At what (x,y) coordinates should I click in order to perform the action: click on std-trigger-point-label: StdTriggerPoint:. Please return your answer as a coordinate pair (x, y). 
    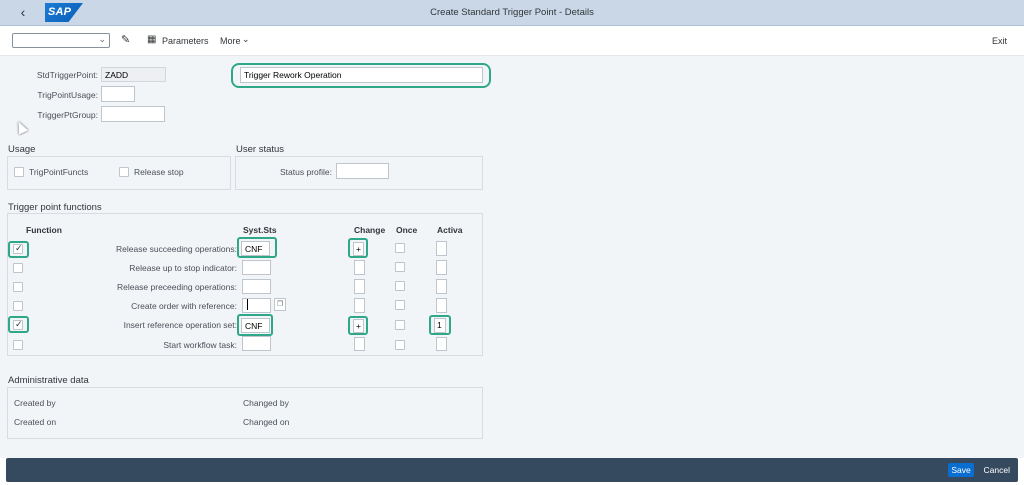
    Looking at the image, I should click on (67, 75).